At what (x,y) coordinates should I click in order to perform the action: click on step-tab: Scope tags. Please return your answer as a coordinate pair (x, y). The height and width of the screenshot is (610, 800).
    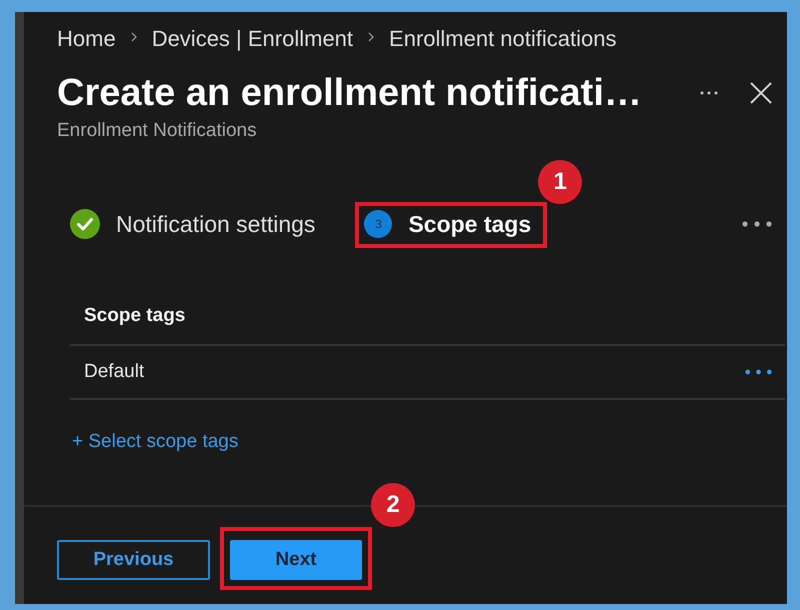
    Looking at the image, I should click on (470, 224).